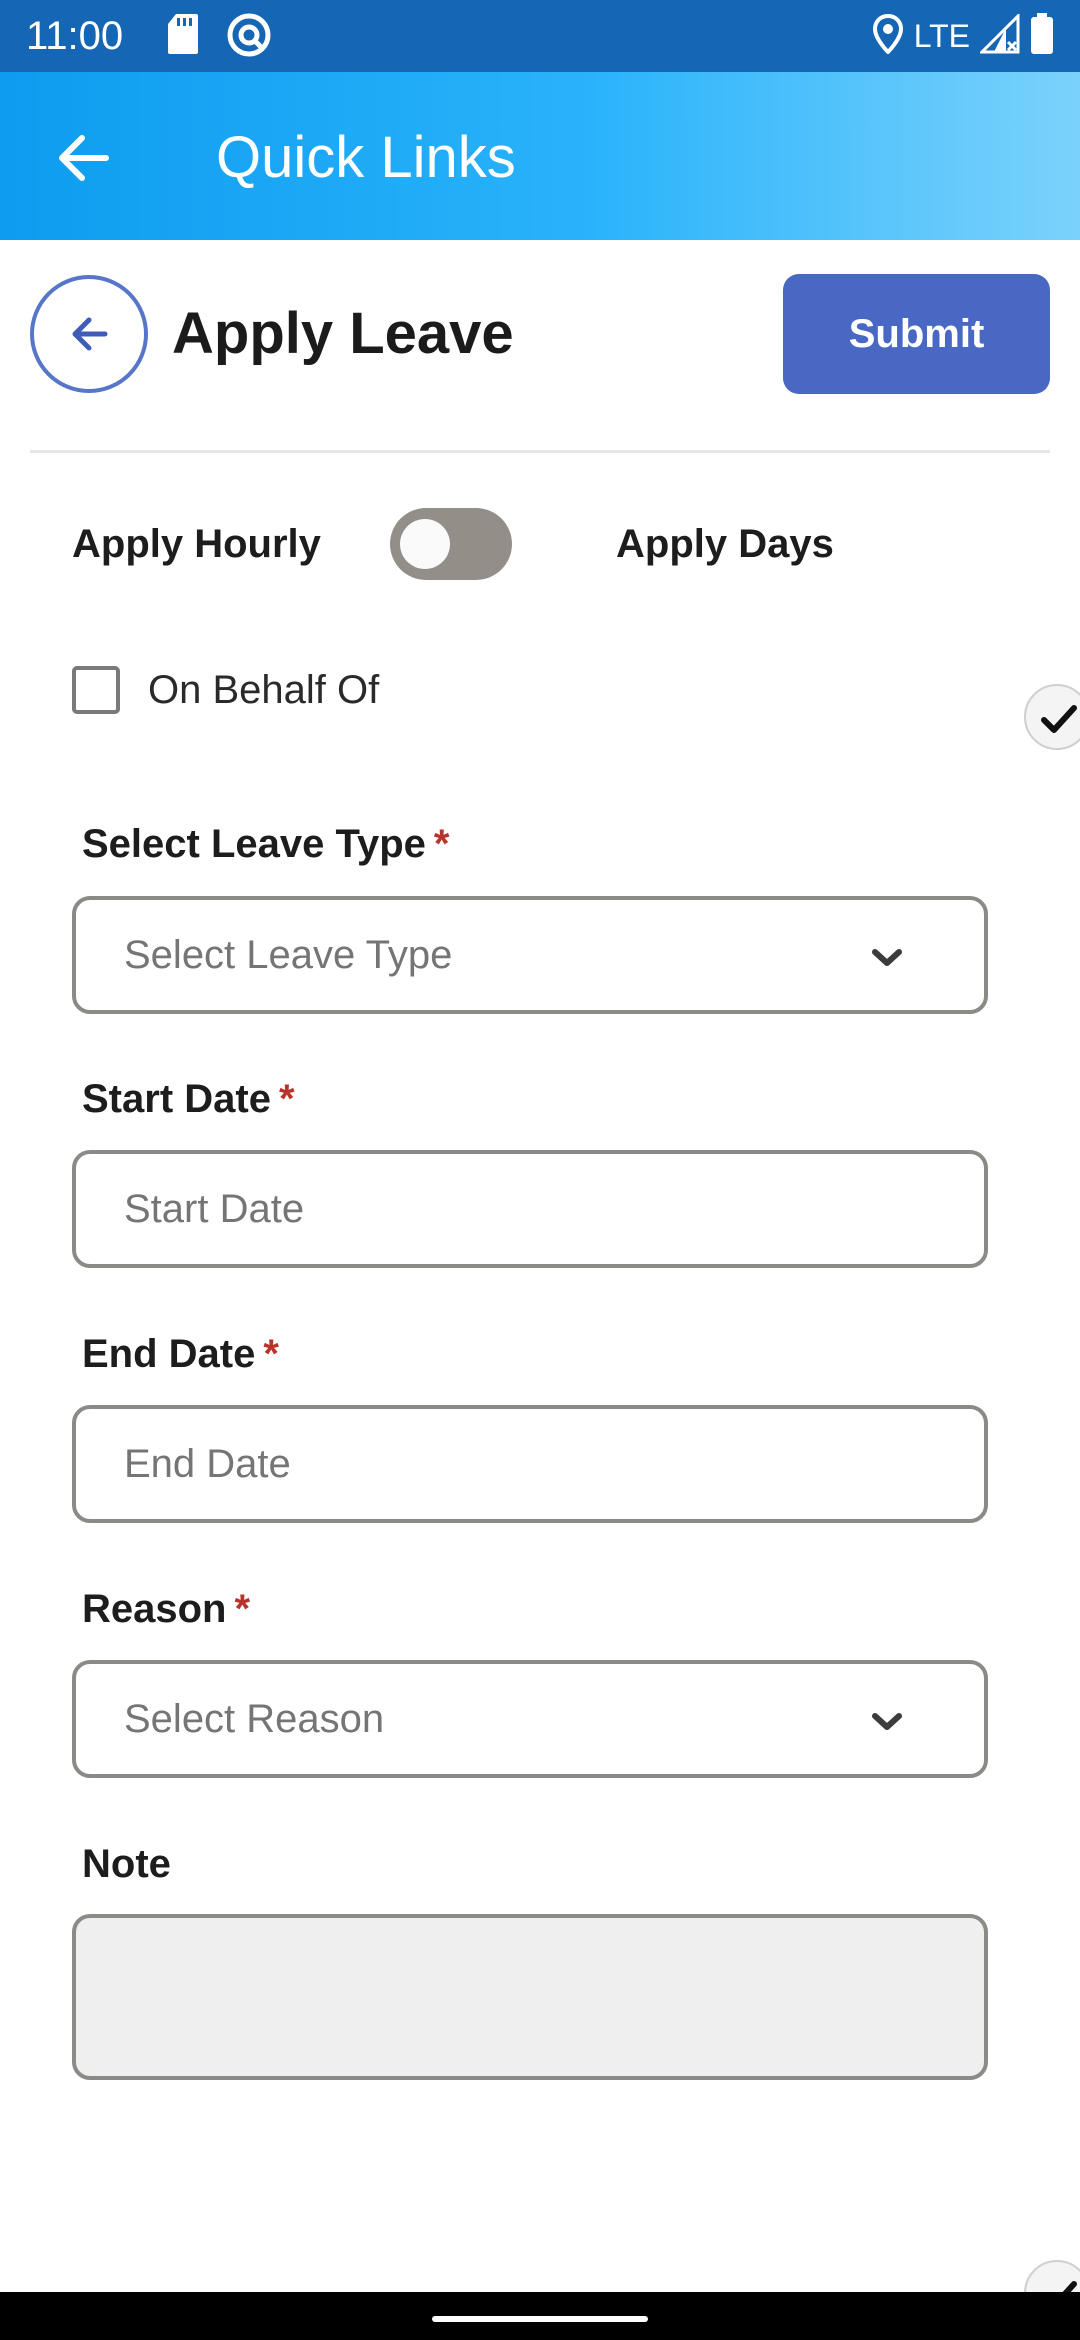 This screenshot has width=1080, height=2340. What do you see at coordinates (999, 35) in the screenshot?
I see `signal-icon` at bounding box center [999, 35].